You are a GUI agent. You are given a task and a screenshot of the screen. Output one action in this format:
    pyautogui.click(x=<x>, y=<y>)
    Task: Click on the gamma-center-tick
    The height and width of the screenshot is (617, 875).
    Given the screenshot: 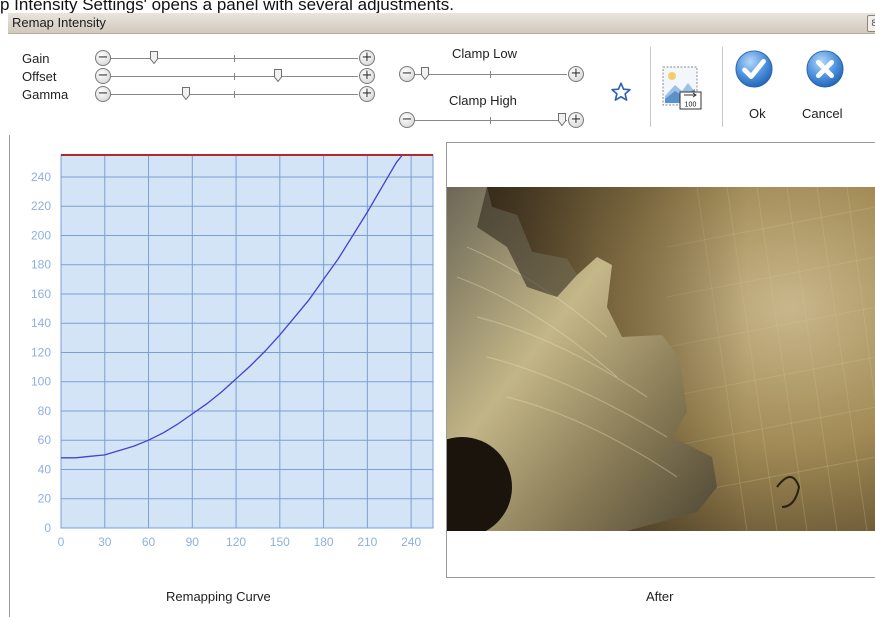 What is the action you would take?
    pyautogui.click(x=234, y=94)
    